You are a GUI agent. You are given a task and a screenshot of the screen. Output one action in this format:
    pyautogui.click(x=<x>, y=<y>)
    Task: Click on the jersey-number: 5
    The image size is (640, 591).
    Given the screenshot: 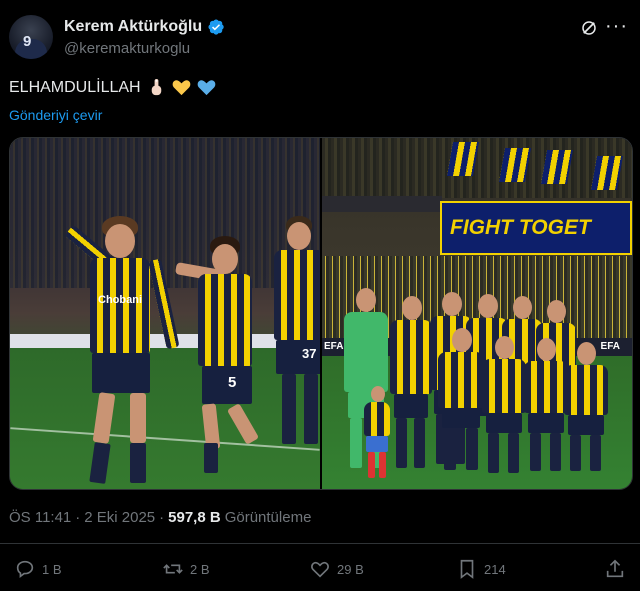 What is the action you would take?
    pyautogui.click(x=232, y=382)
    